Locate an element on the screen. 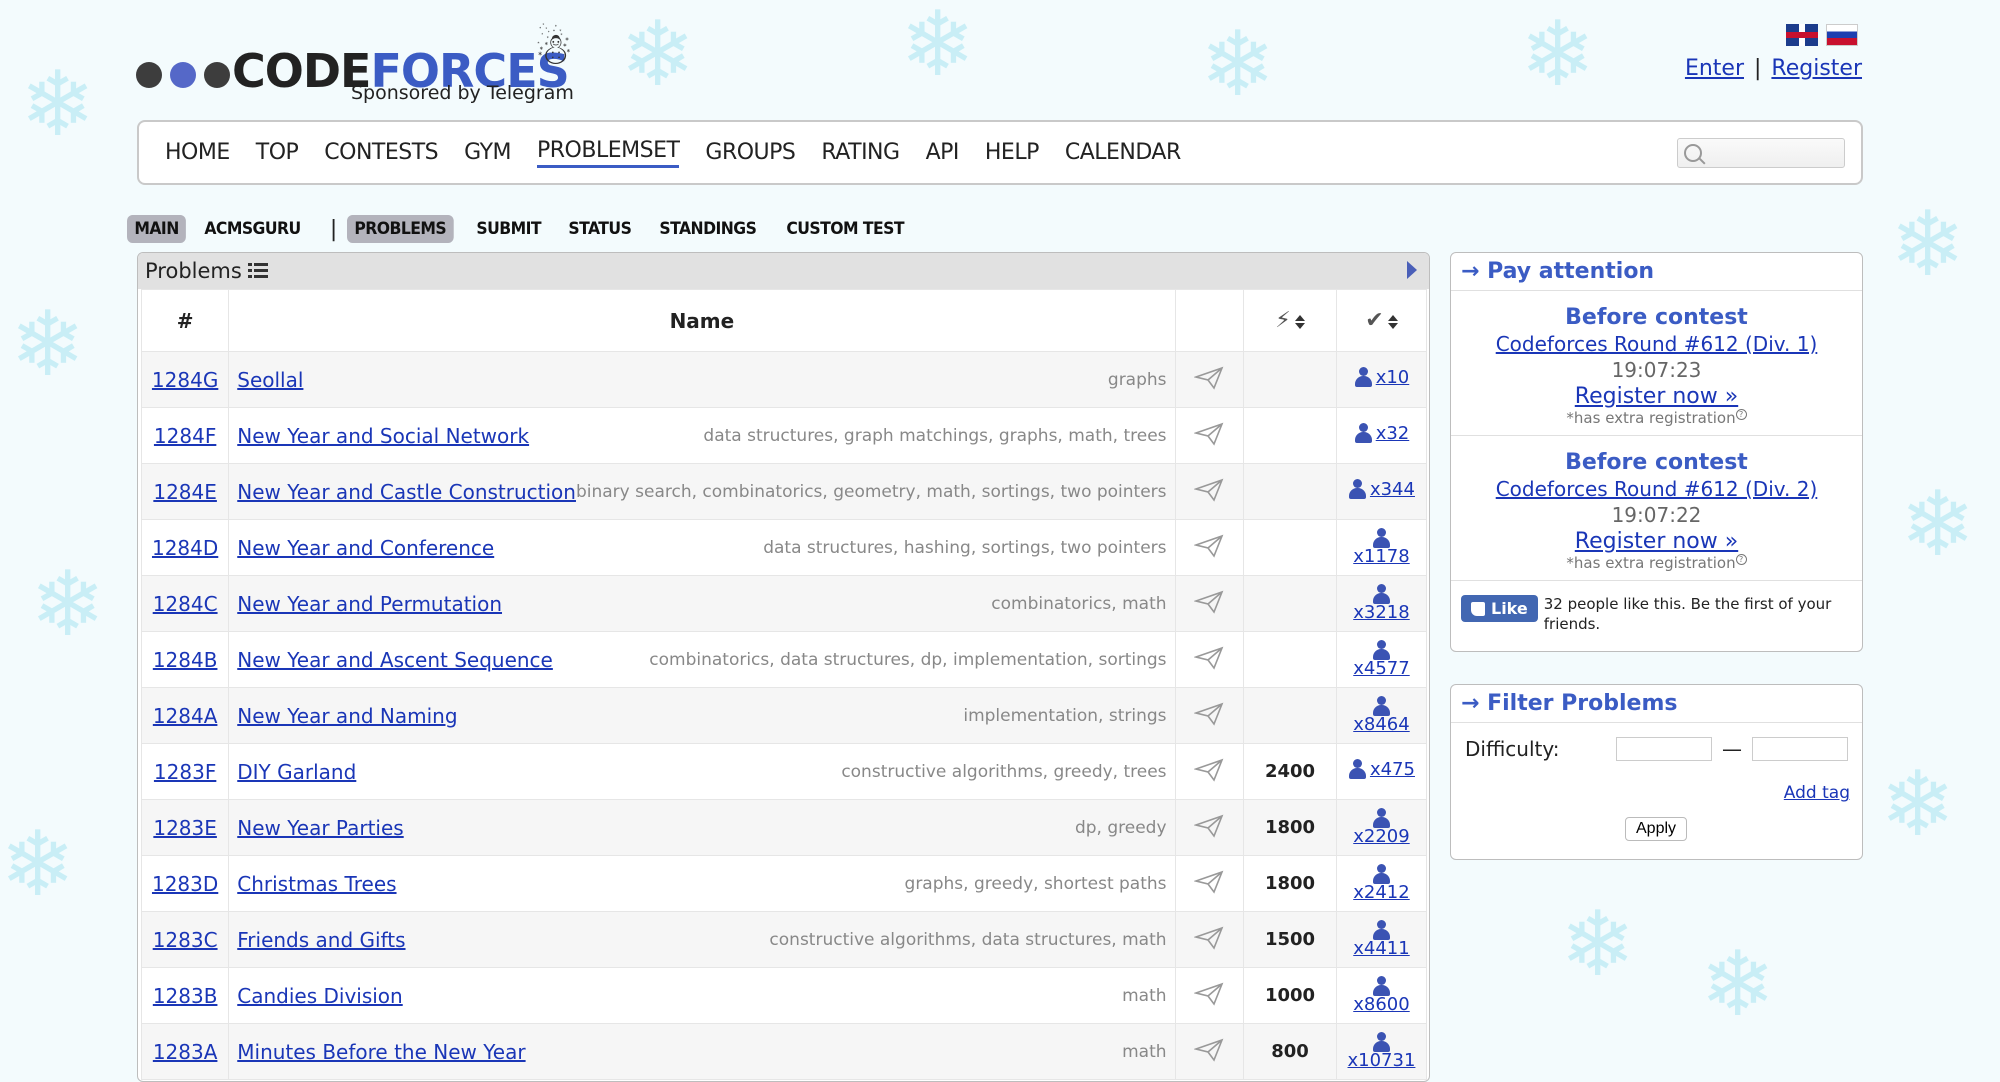 The height and width of the screenshot is (1082, 2000). column-header-solved: ✔ is located at coordinates (1381, 320).